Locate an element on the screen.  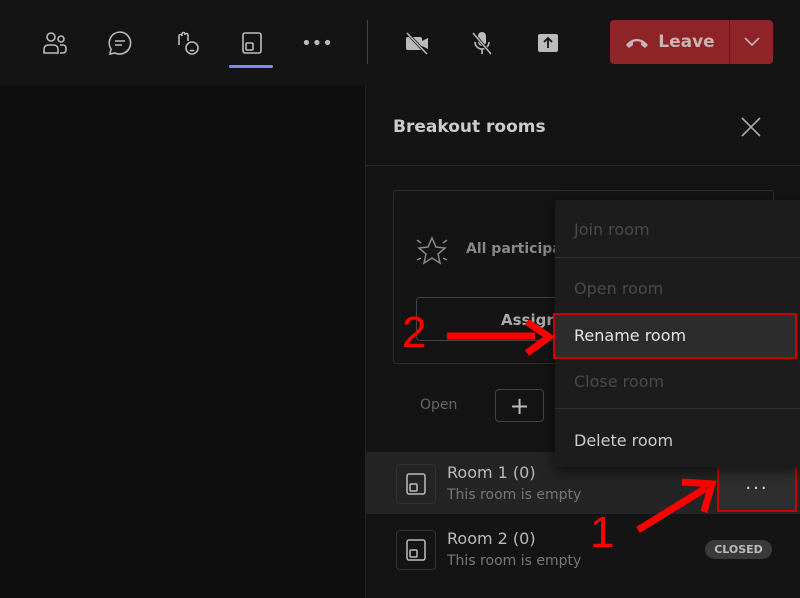
star-icon is located at coordinates (432, 250).